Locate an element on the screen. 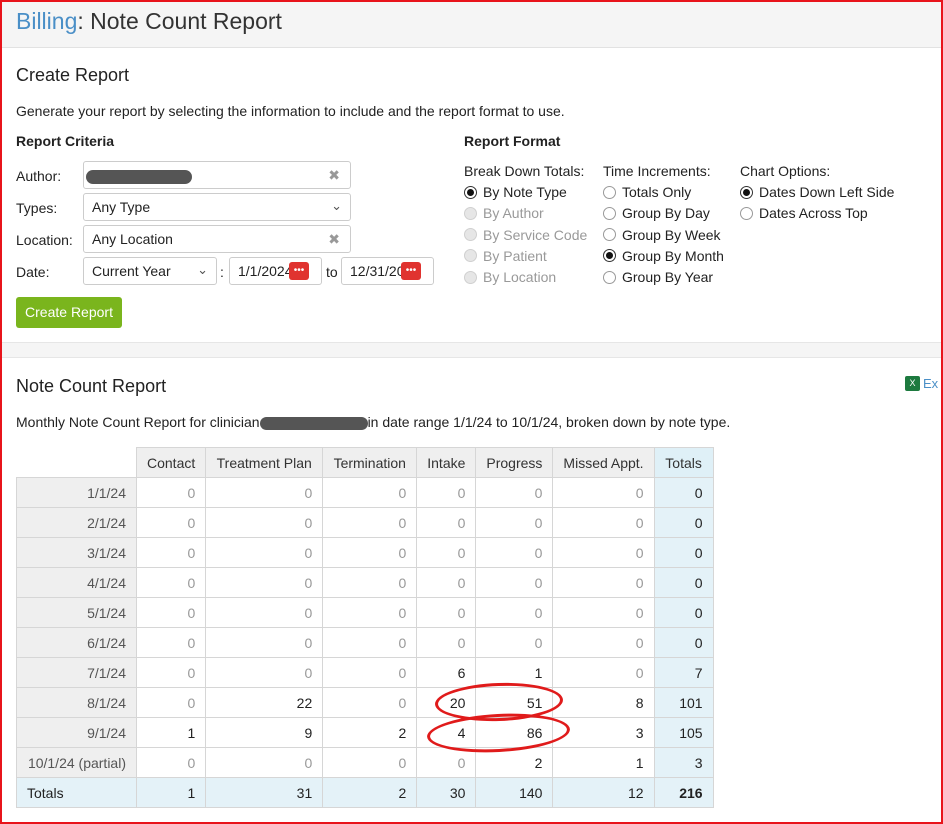  excel-icon: X is located at coordinates (912, 383).